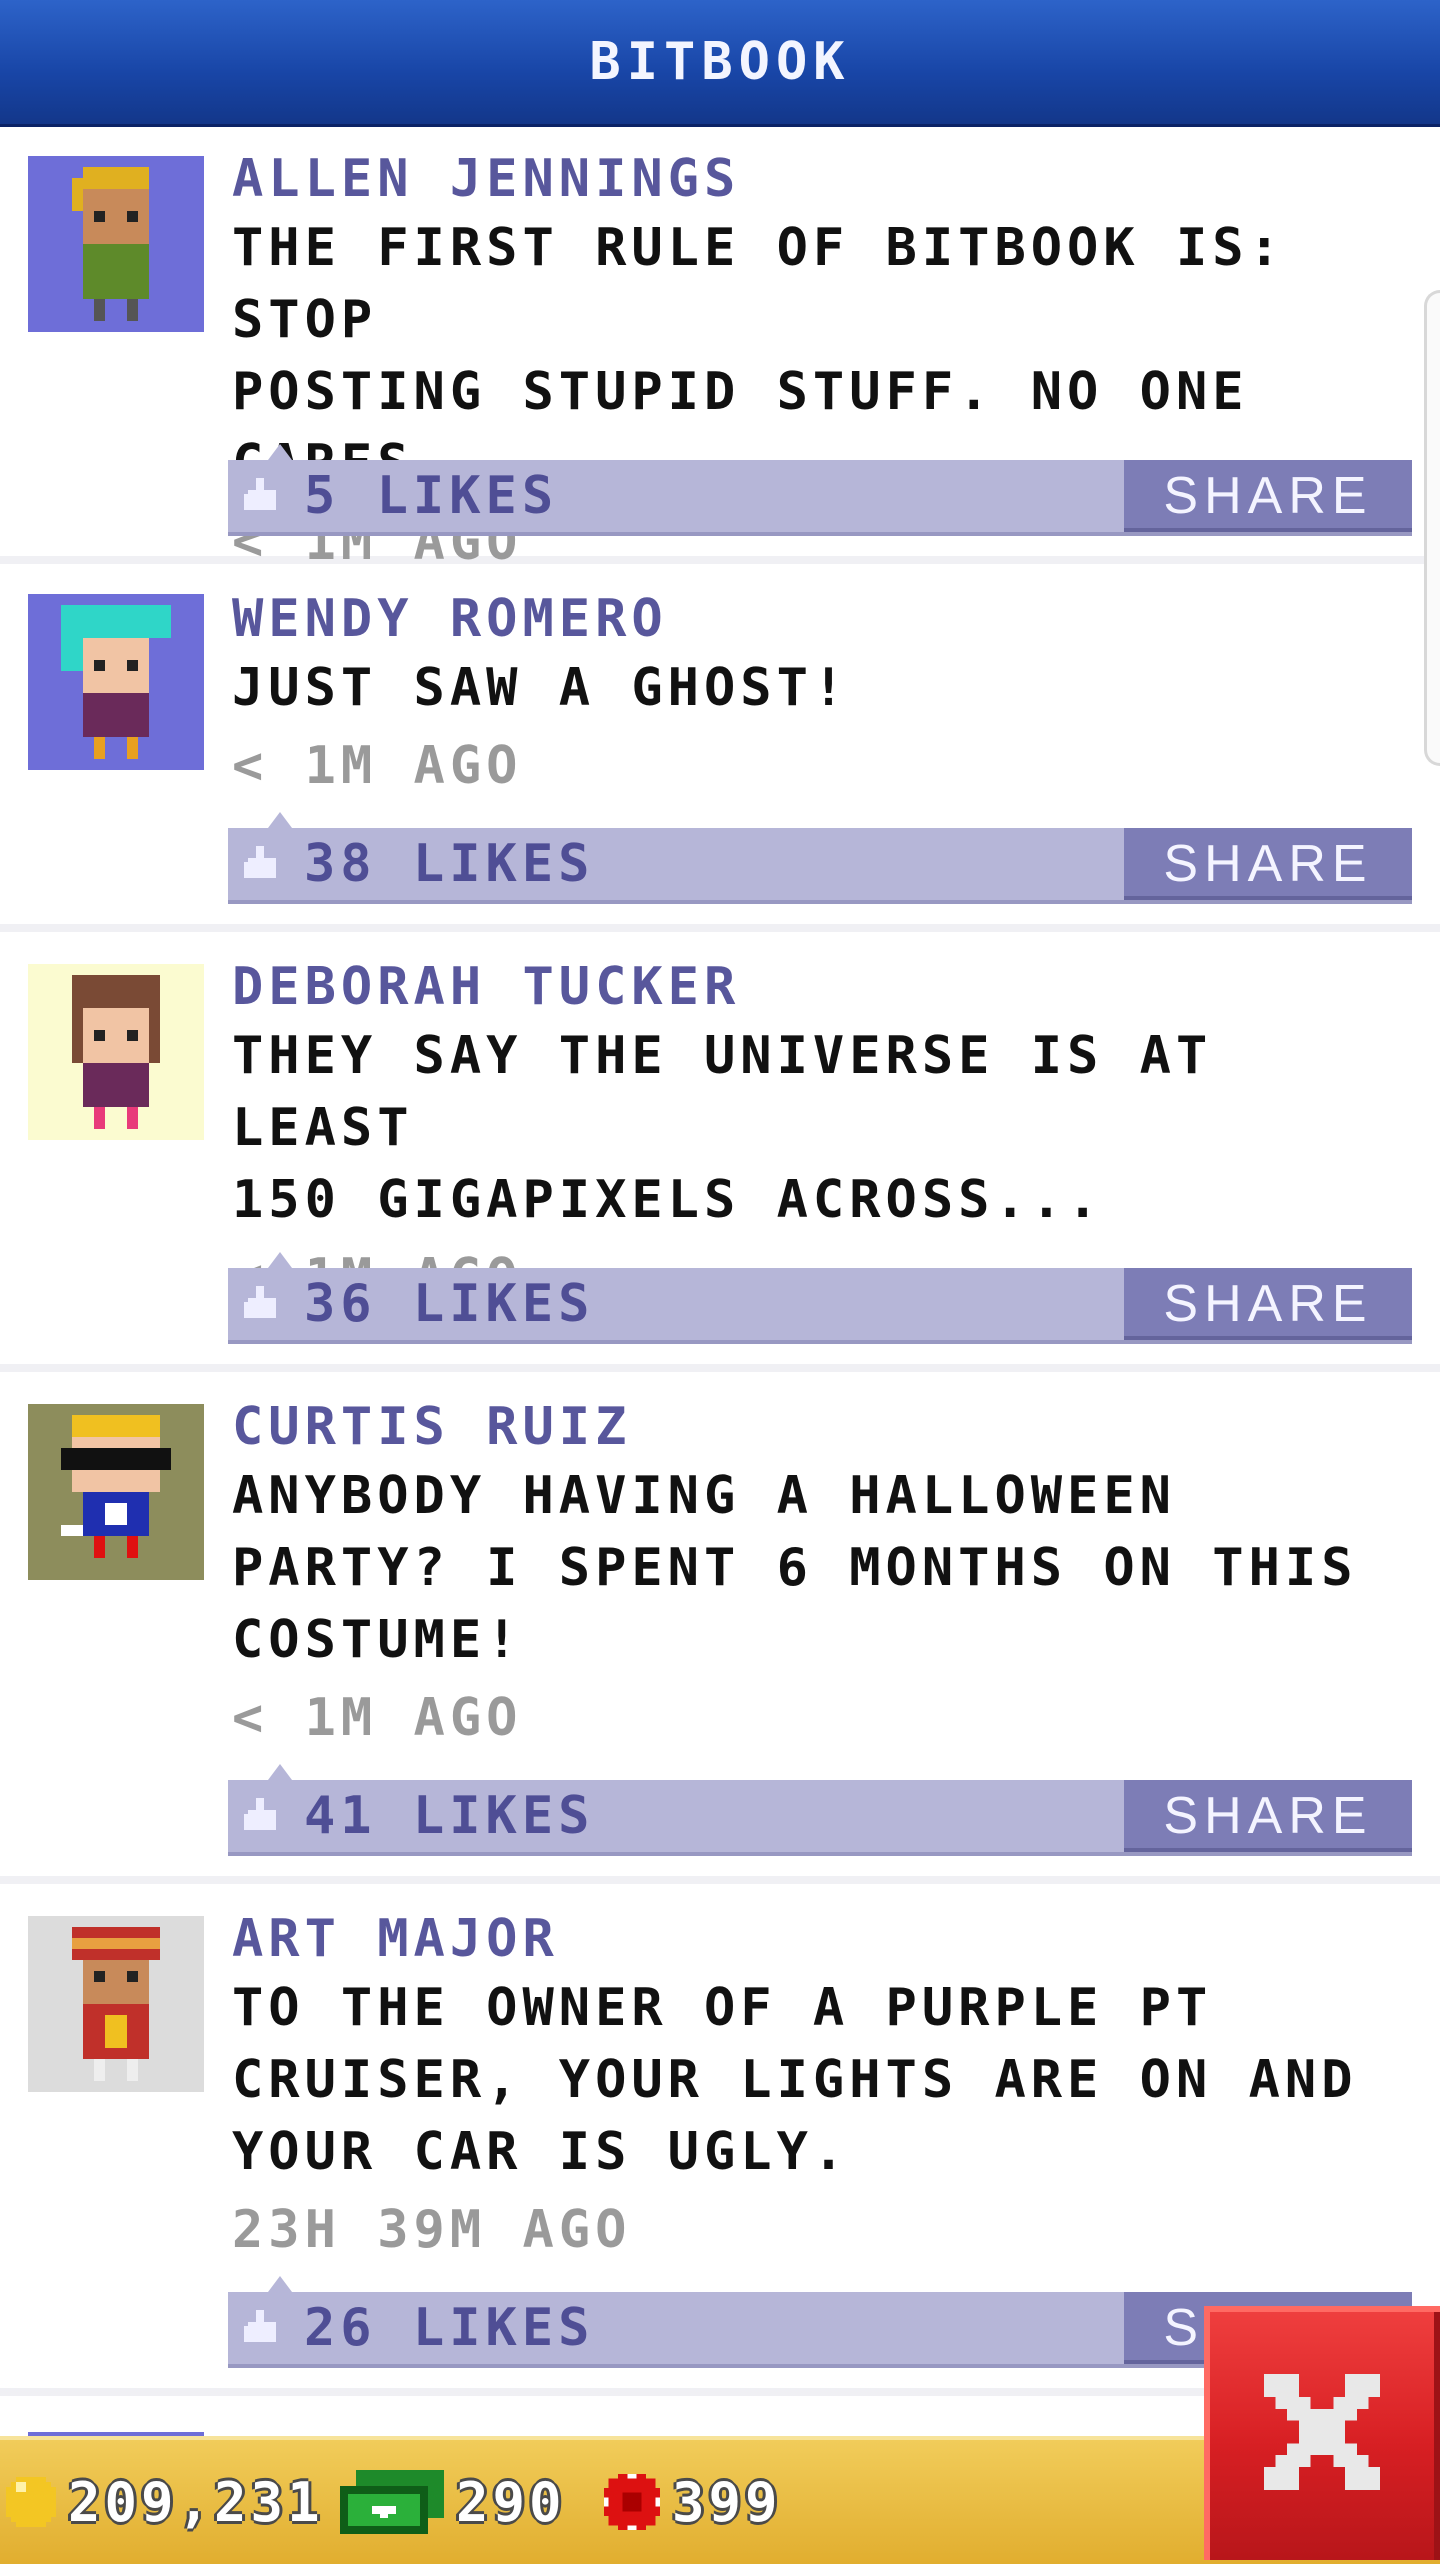  What do you see at coordinates (31, 2502) in the screenshot?
I see `coin-icon` at bounding box center [31, 2502].